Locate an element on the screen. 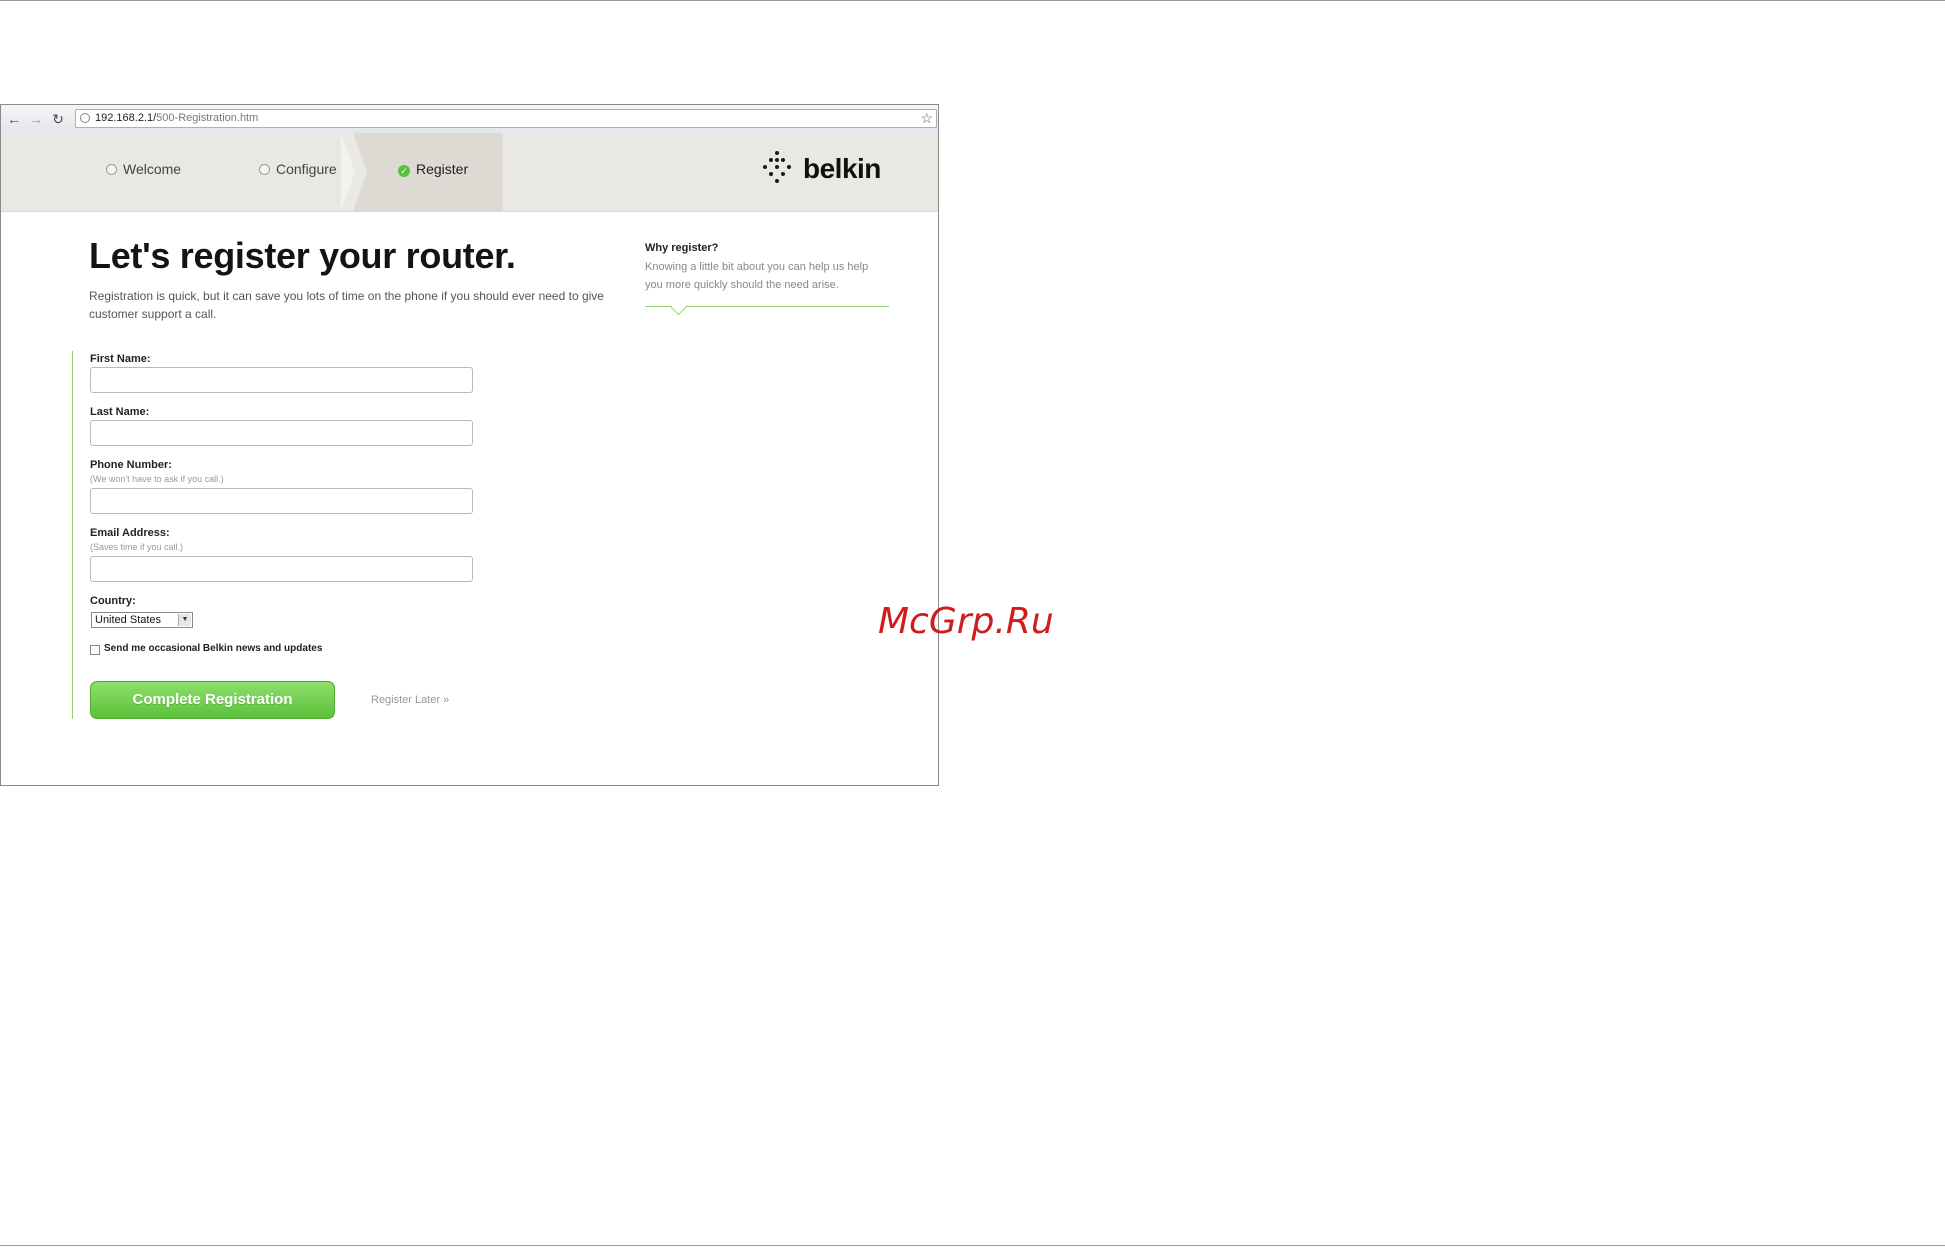 This screenshot has height=1247, width=1945. register-later-link: Register Later » is located at coordinates (410, 700).